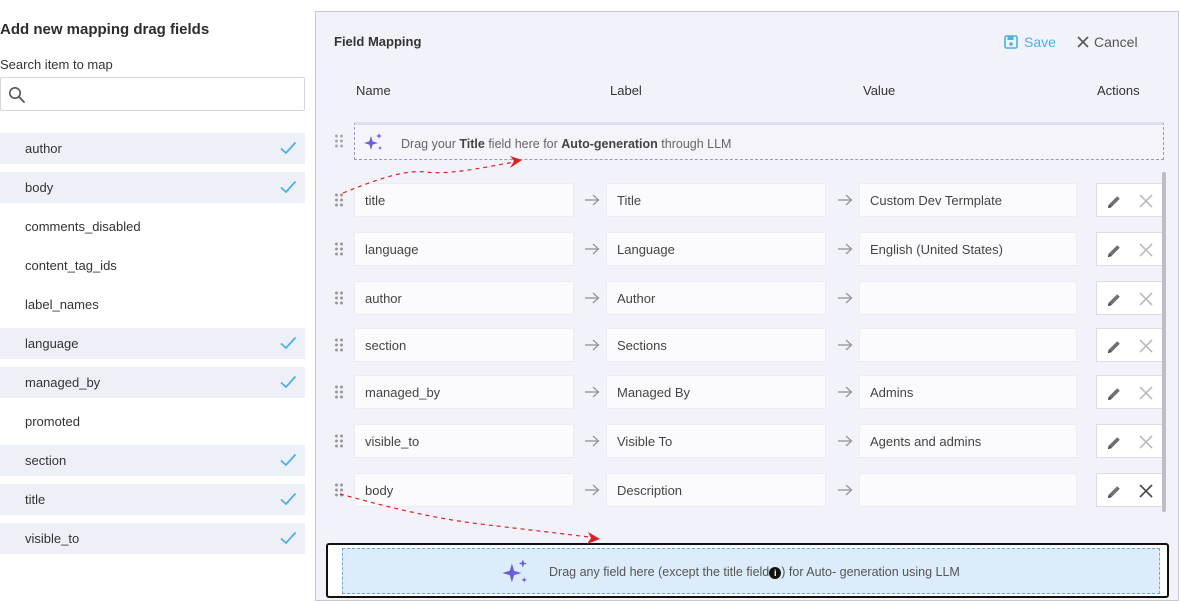 Image resolution: width=1180 pixels, height=602 pixels. I want to click on cancel-button: Cancel, so click(1107, 42).